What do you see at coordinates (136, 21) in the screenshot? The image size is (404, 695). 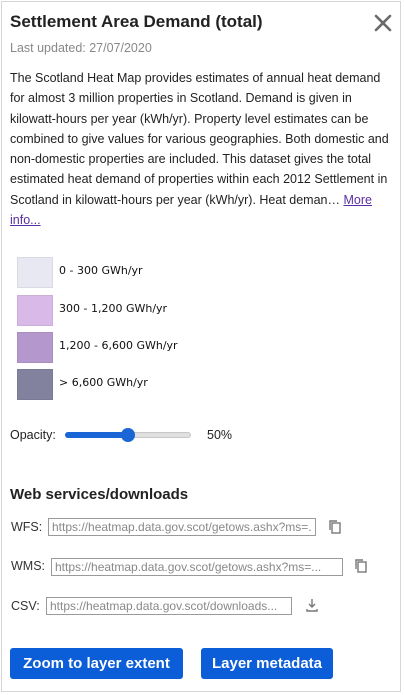 I see `panel-title: Settlement Area Demand (total)` at bounding box center [136, 21].